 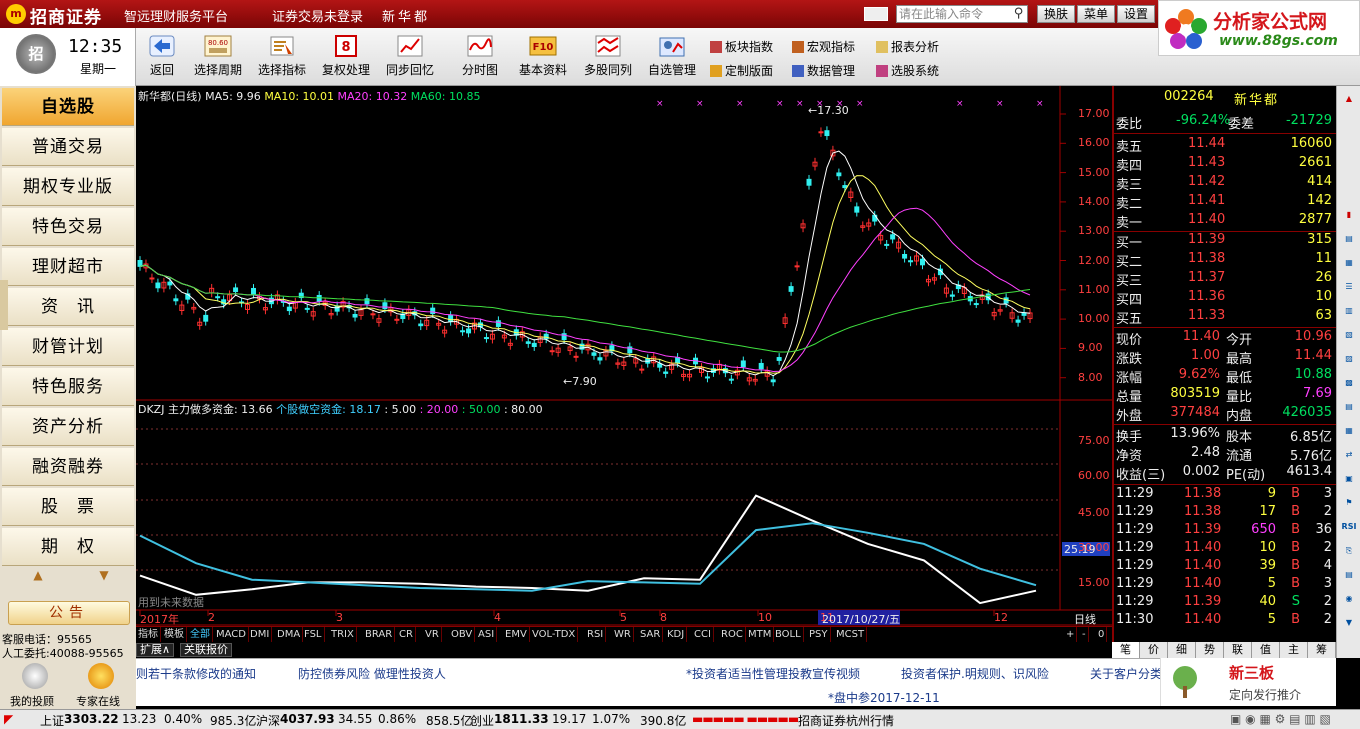 What do you see at coordinates (1154, 650) in the screenshot?
I see `quote-tab: 价` at bounding box center [1154, 650].